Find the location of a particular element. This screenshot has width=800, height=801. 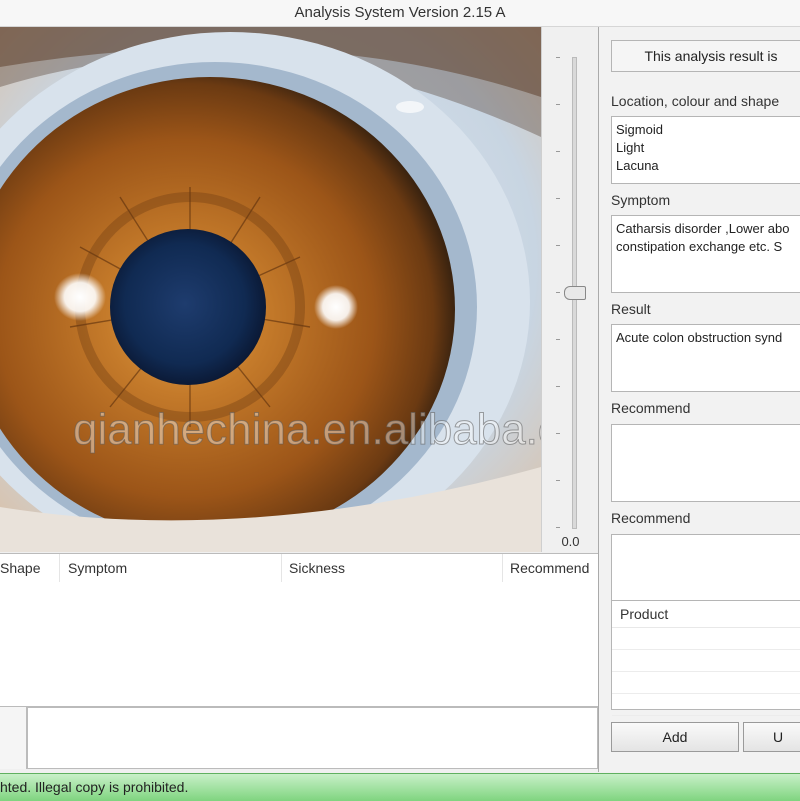

results-table-body is located at coordinates (299, 644).